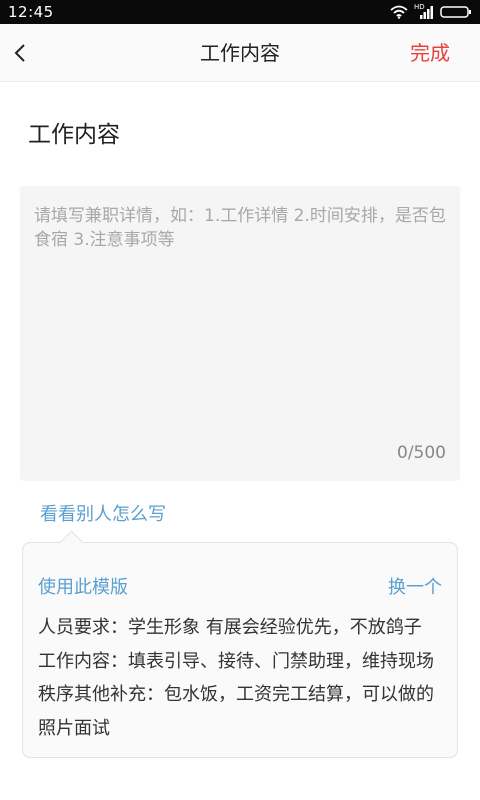  Describe the element at coordinates (71, 542) in the screenshot. I see `card-pointer` at that location.